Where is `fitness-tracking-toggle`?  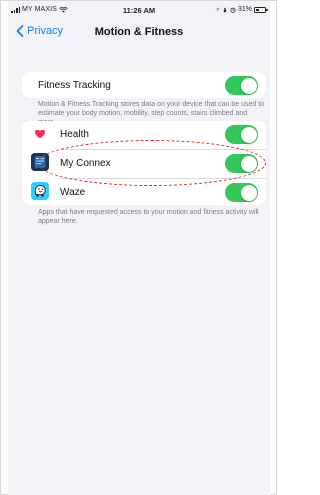 fitness-tracking-toggle is located at coordinates (241, 85).